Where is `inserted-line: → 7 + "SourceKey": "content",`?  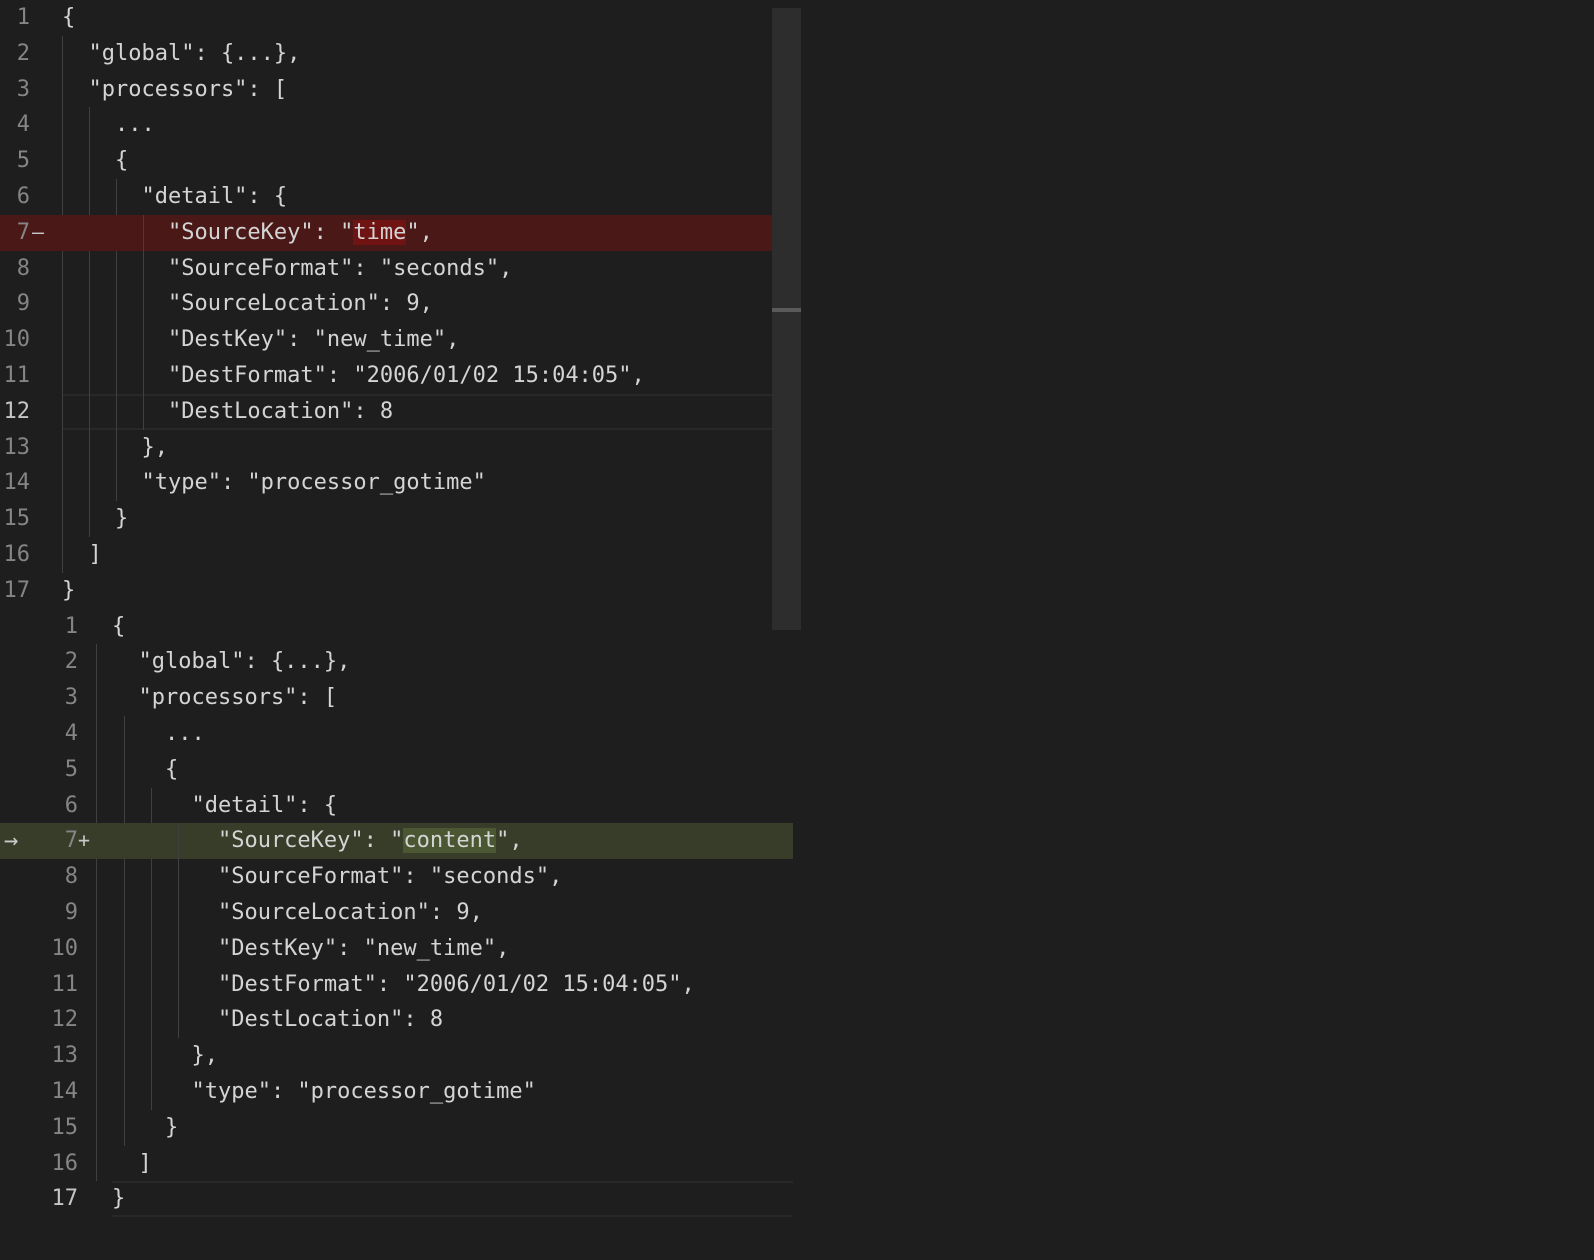
inserted-line: → 7 + "SourceKey": "content", is located at coordinates (396, 841).